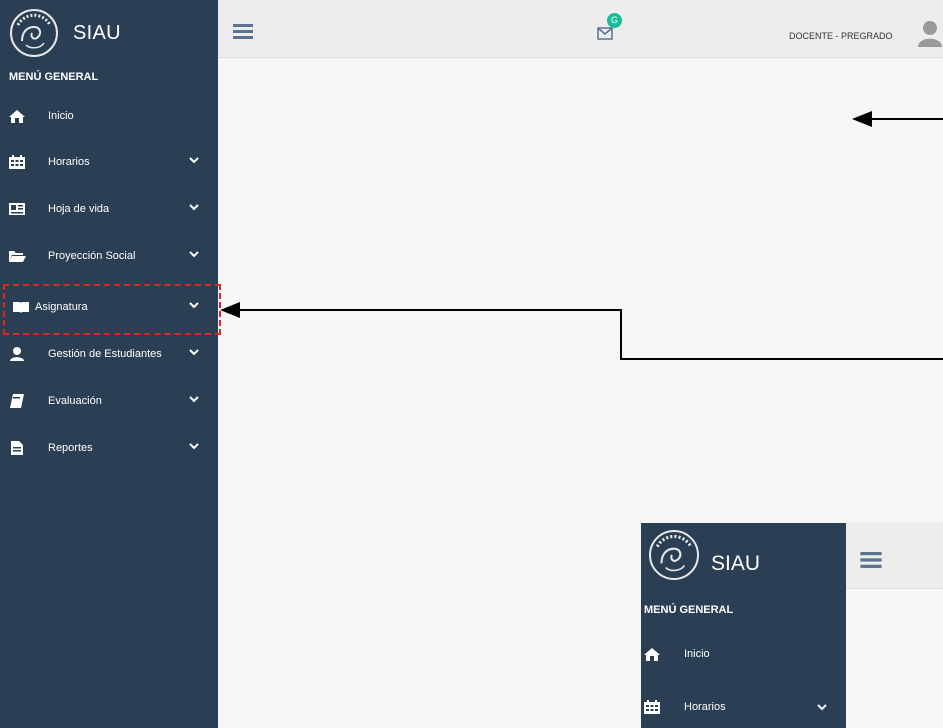 The width and height of the screenshot is (943, 728). I want to click on avatar, so click(930, 33).